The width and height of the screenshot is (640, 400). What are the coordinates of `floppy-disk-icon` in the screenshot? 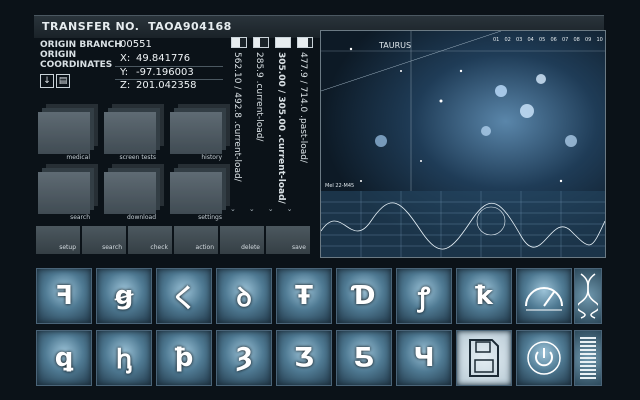 It's located at (484, 358).